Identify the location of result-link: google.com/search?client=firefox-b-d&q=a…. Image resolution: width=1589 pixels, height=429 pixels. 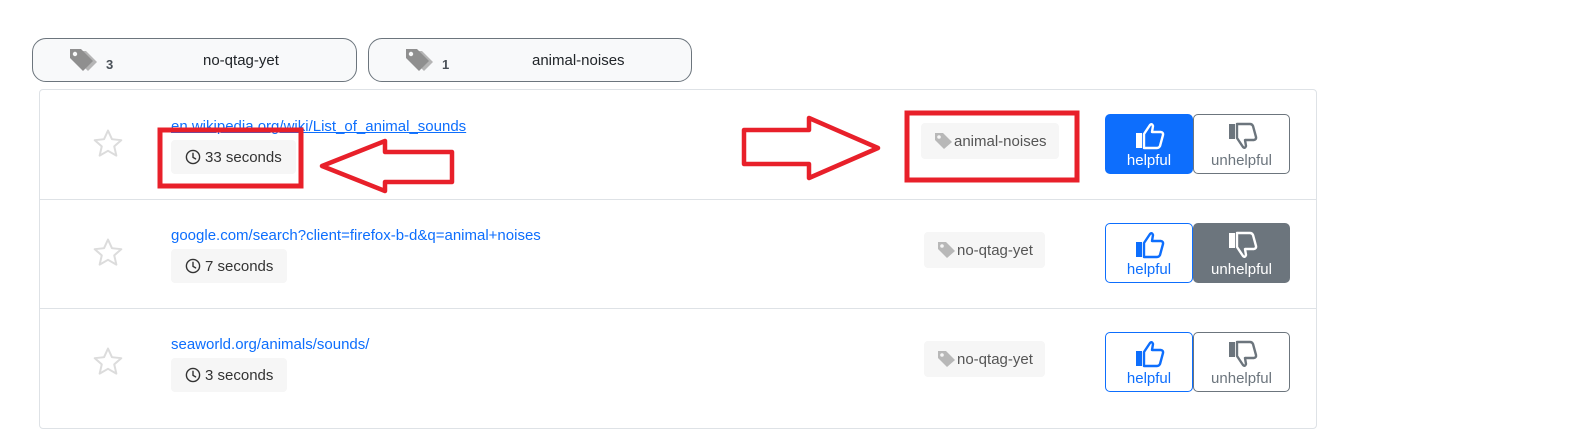
(356, 235).